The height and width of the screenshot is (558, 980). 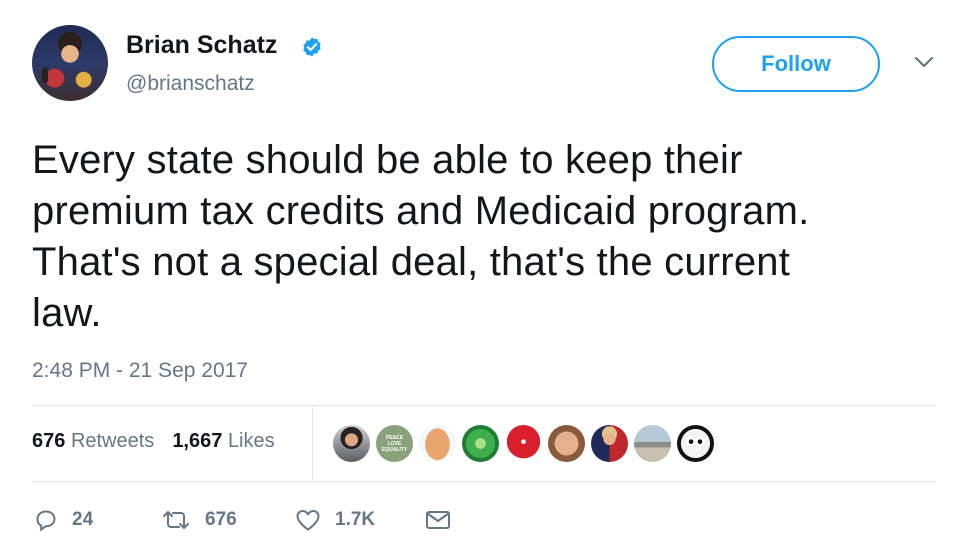 What do you see at coordinates (355, 519) in the screenshot?
I see `like-count: 1.7K` at bounding box center [355, 519].